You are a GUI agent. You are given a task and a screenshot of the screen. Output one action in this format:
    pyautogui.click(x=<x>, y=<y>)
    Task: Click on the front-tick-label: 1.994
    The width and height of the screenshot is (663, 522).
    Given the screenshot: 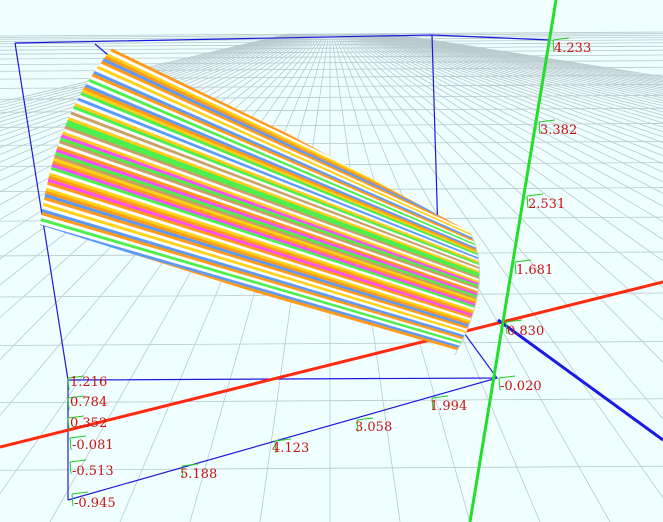 What is the action you would take?
    pyautogui.click(x=448, y=406)
    